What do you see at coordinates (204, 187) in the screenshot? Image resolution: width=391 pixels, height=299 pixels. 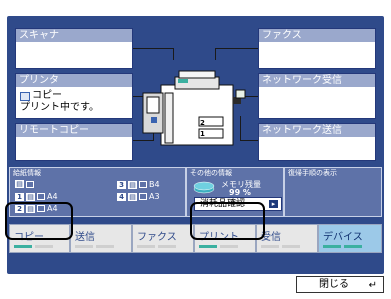 I see `memory-disk-icon` at bounding box center [204, 187].